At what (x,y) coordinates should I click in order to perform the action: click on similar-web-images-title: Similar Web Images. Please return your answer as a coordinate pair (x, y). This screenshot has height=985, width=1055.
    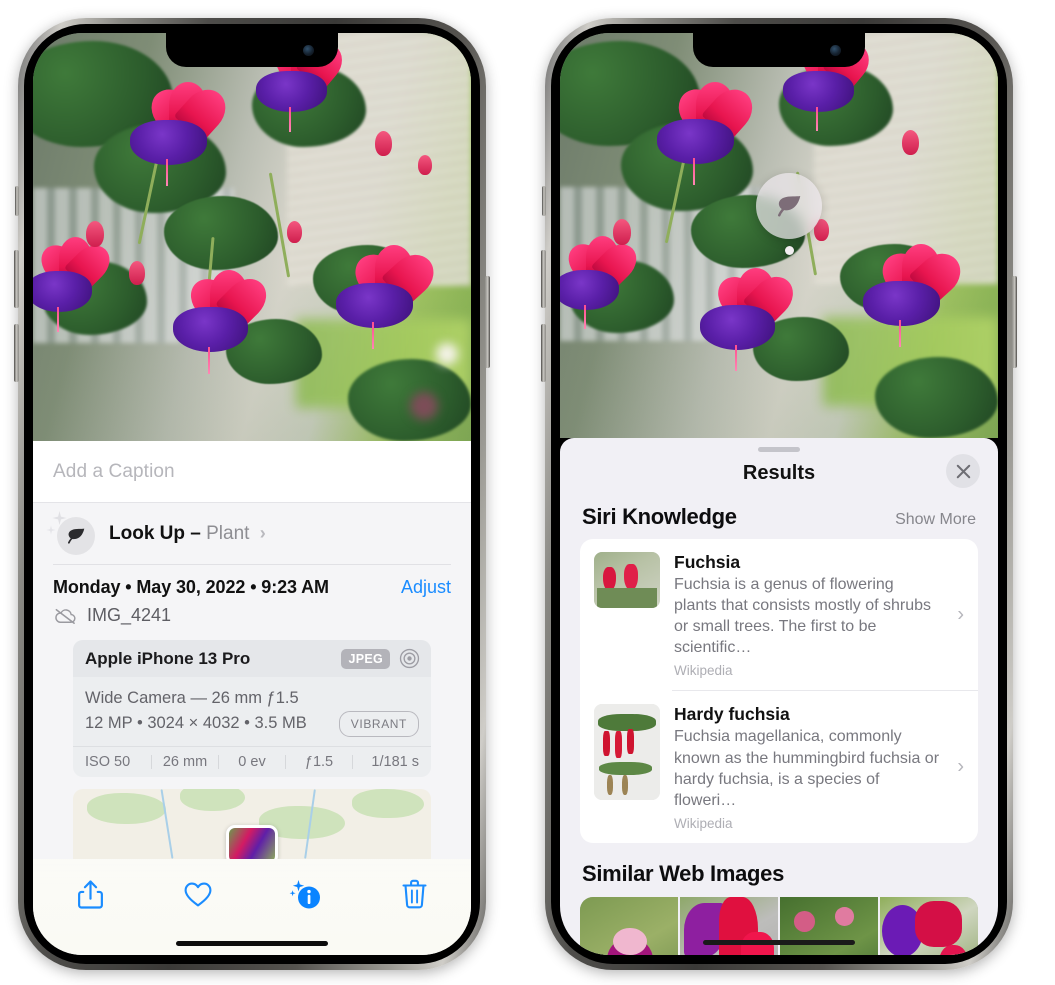
    Looking at the image, I should click on (683, 873).